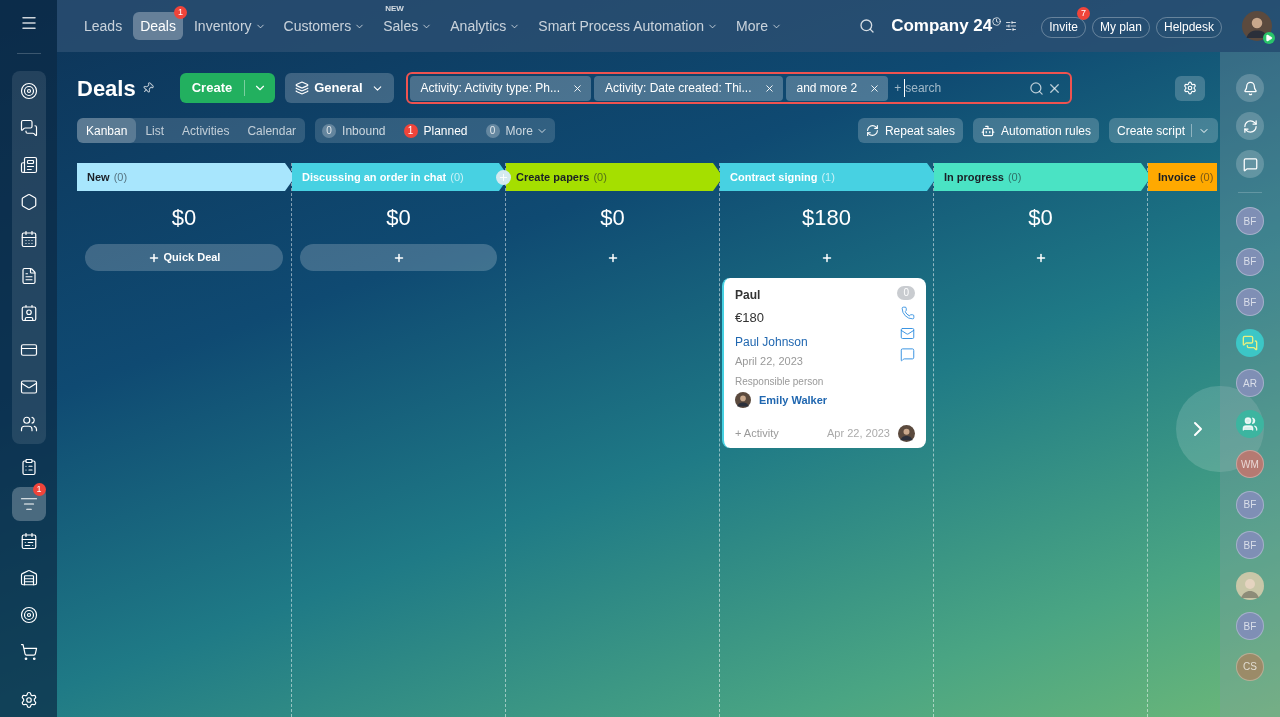 The height and width of the screenshot is (717, 1280). What do you see at coordinates (28, 467) in the screenshot?
I see `clipboard-icon` at bounding box center [28, 467].